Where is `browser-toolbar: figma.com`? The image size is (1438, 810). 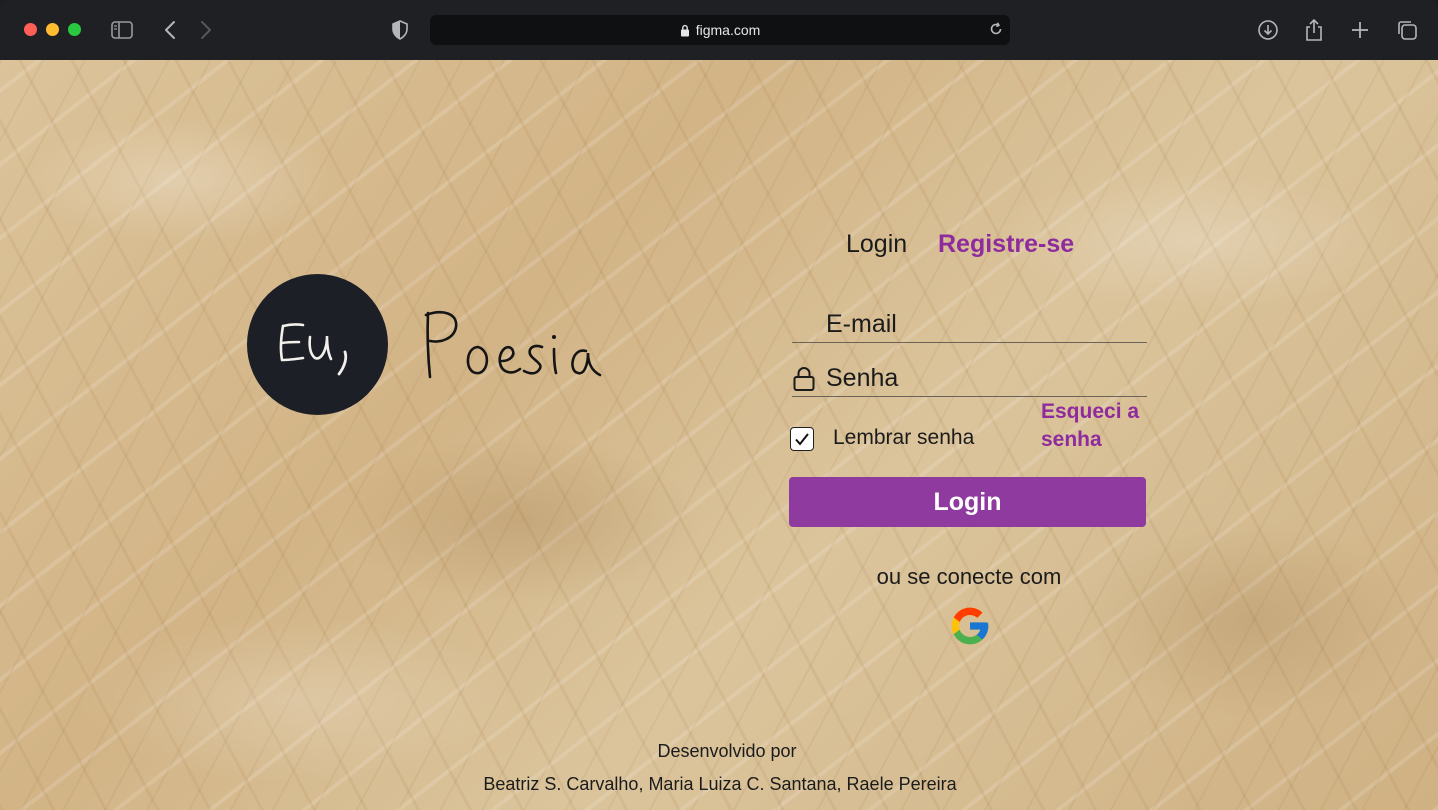 browser-toolbar: figma.com is located at coordinates (719, 30).